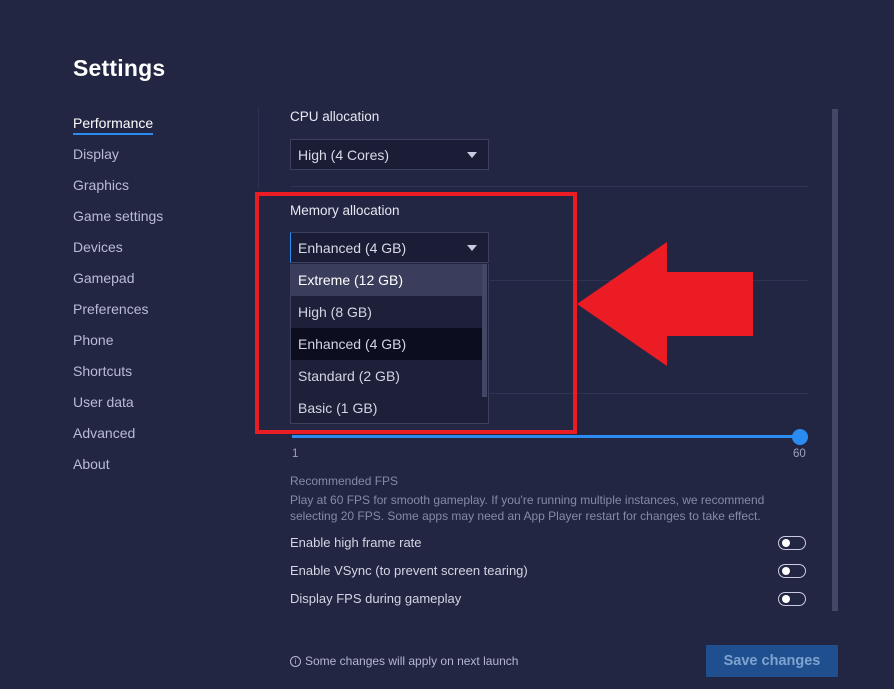  I want to click on save-changes-button: Save changes, so click(772, 661).